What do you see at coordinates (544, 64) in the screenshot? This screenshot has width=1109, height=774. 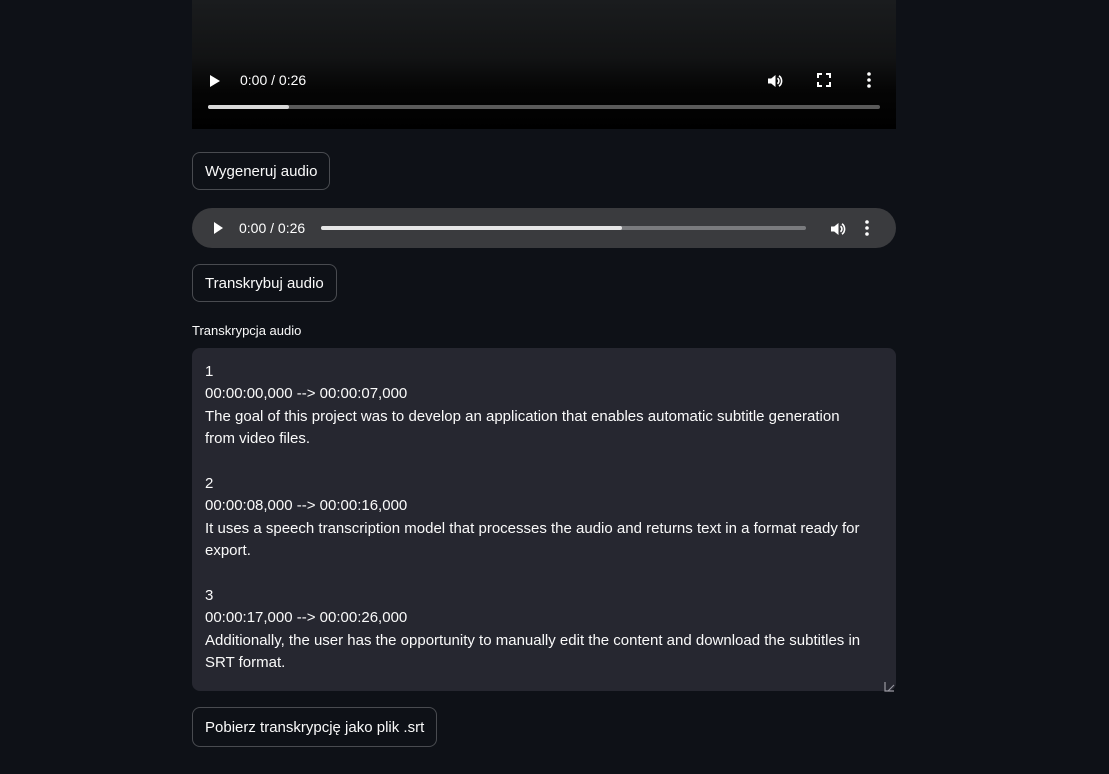 I see `video-player: 0:00 / 0:26` at bounding box center [544, 64].